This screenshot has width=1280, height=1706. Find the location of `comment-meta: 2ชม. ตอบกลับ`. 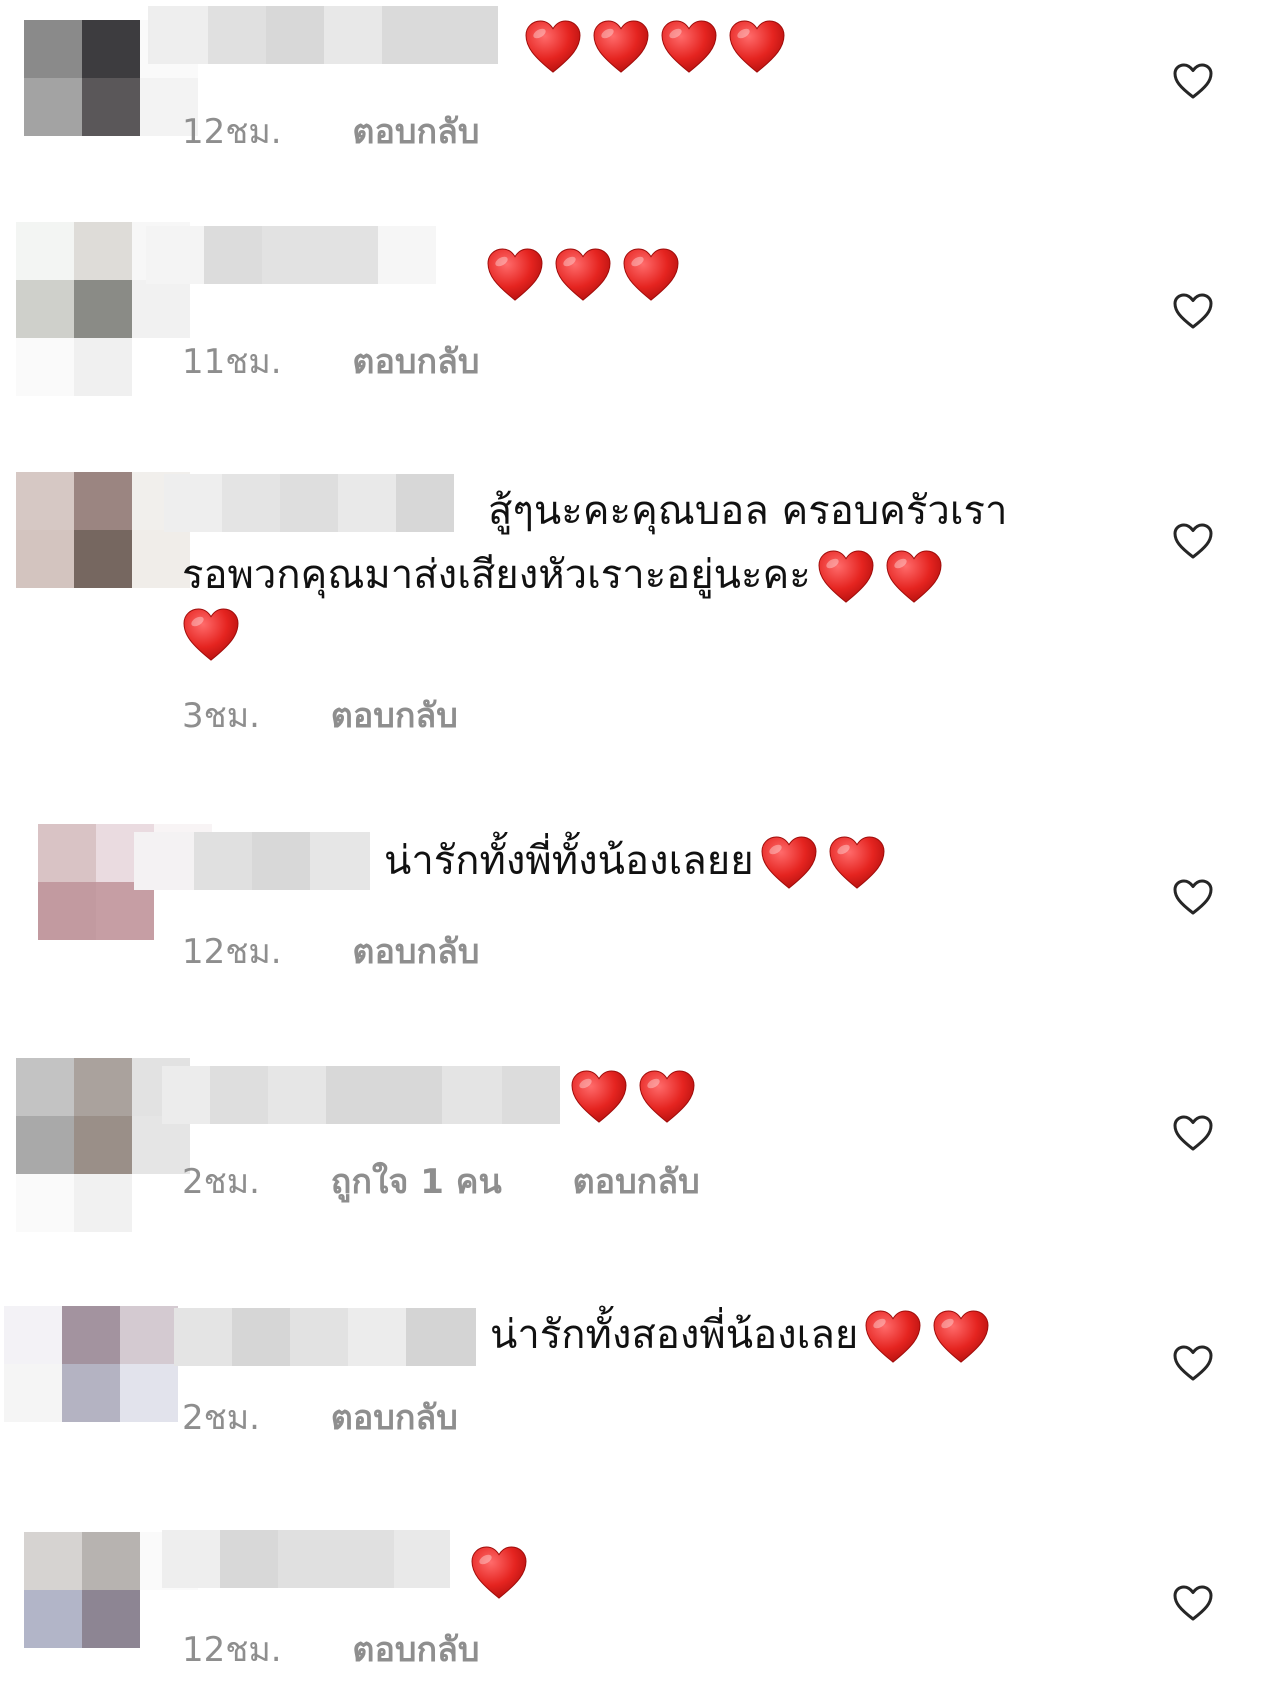

comment-meta: 2ชม. ตอบกลับ is located at coordinates (350, 1417).